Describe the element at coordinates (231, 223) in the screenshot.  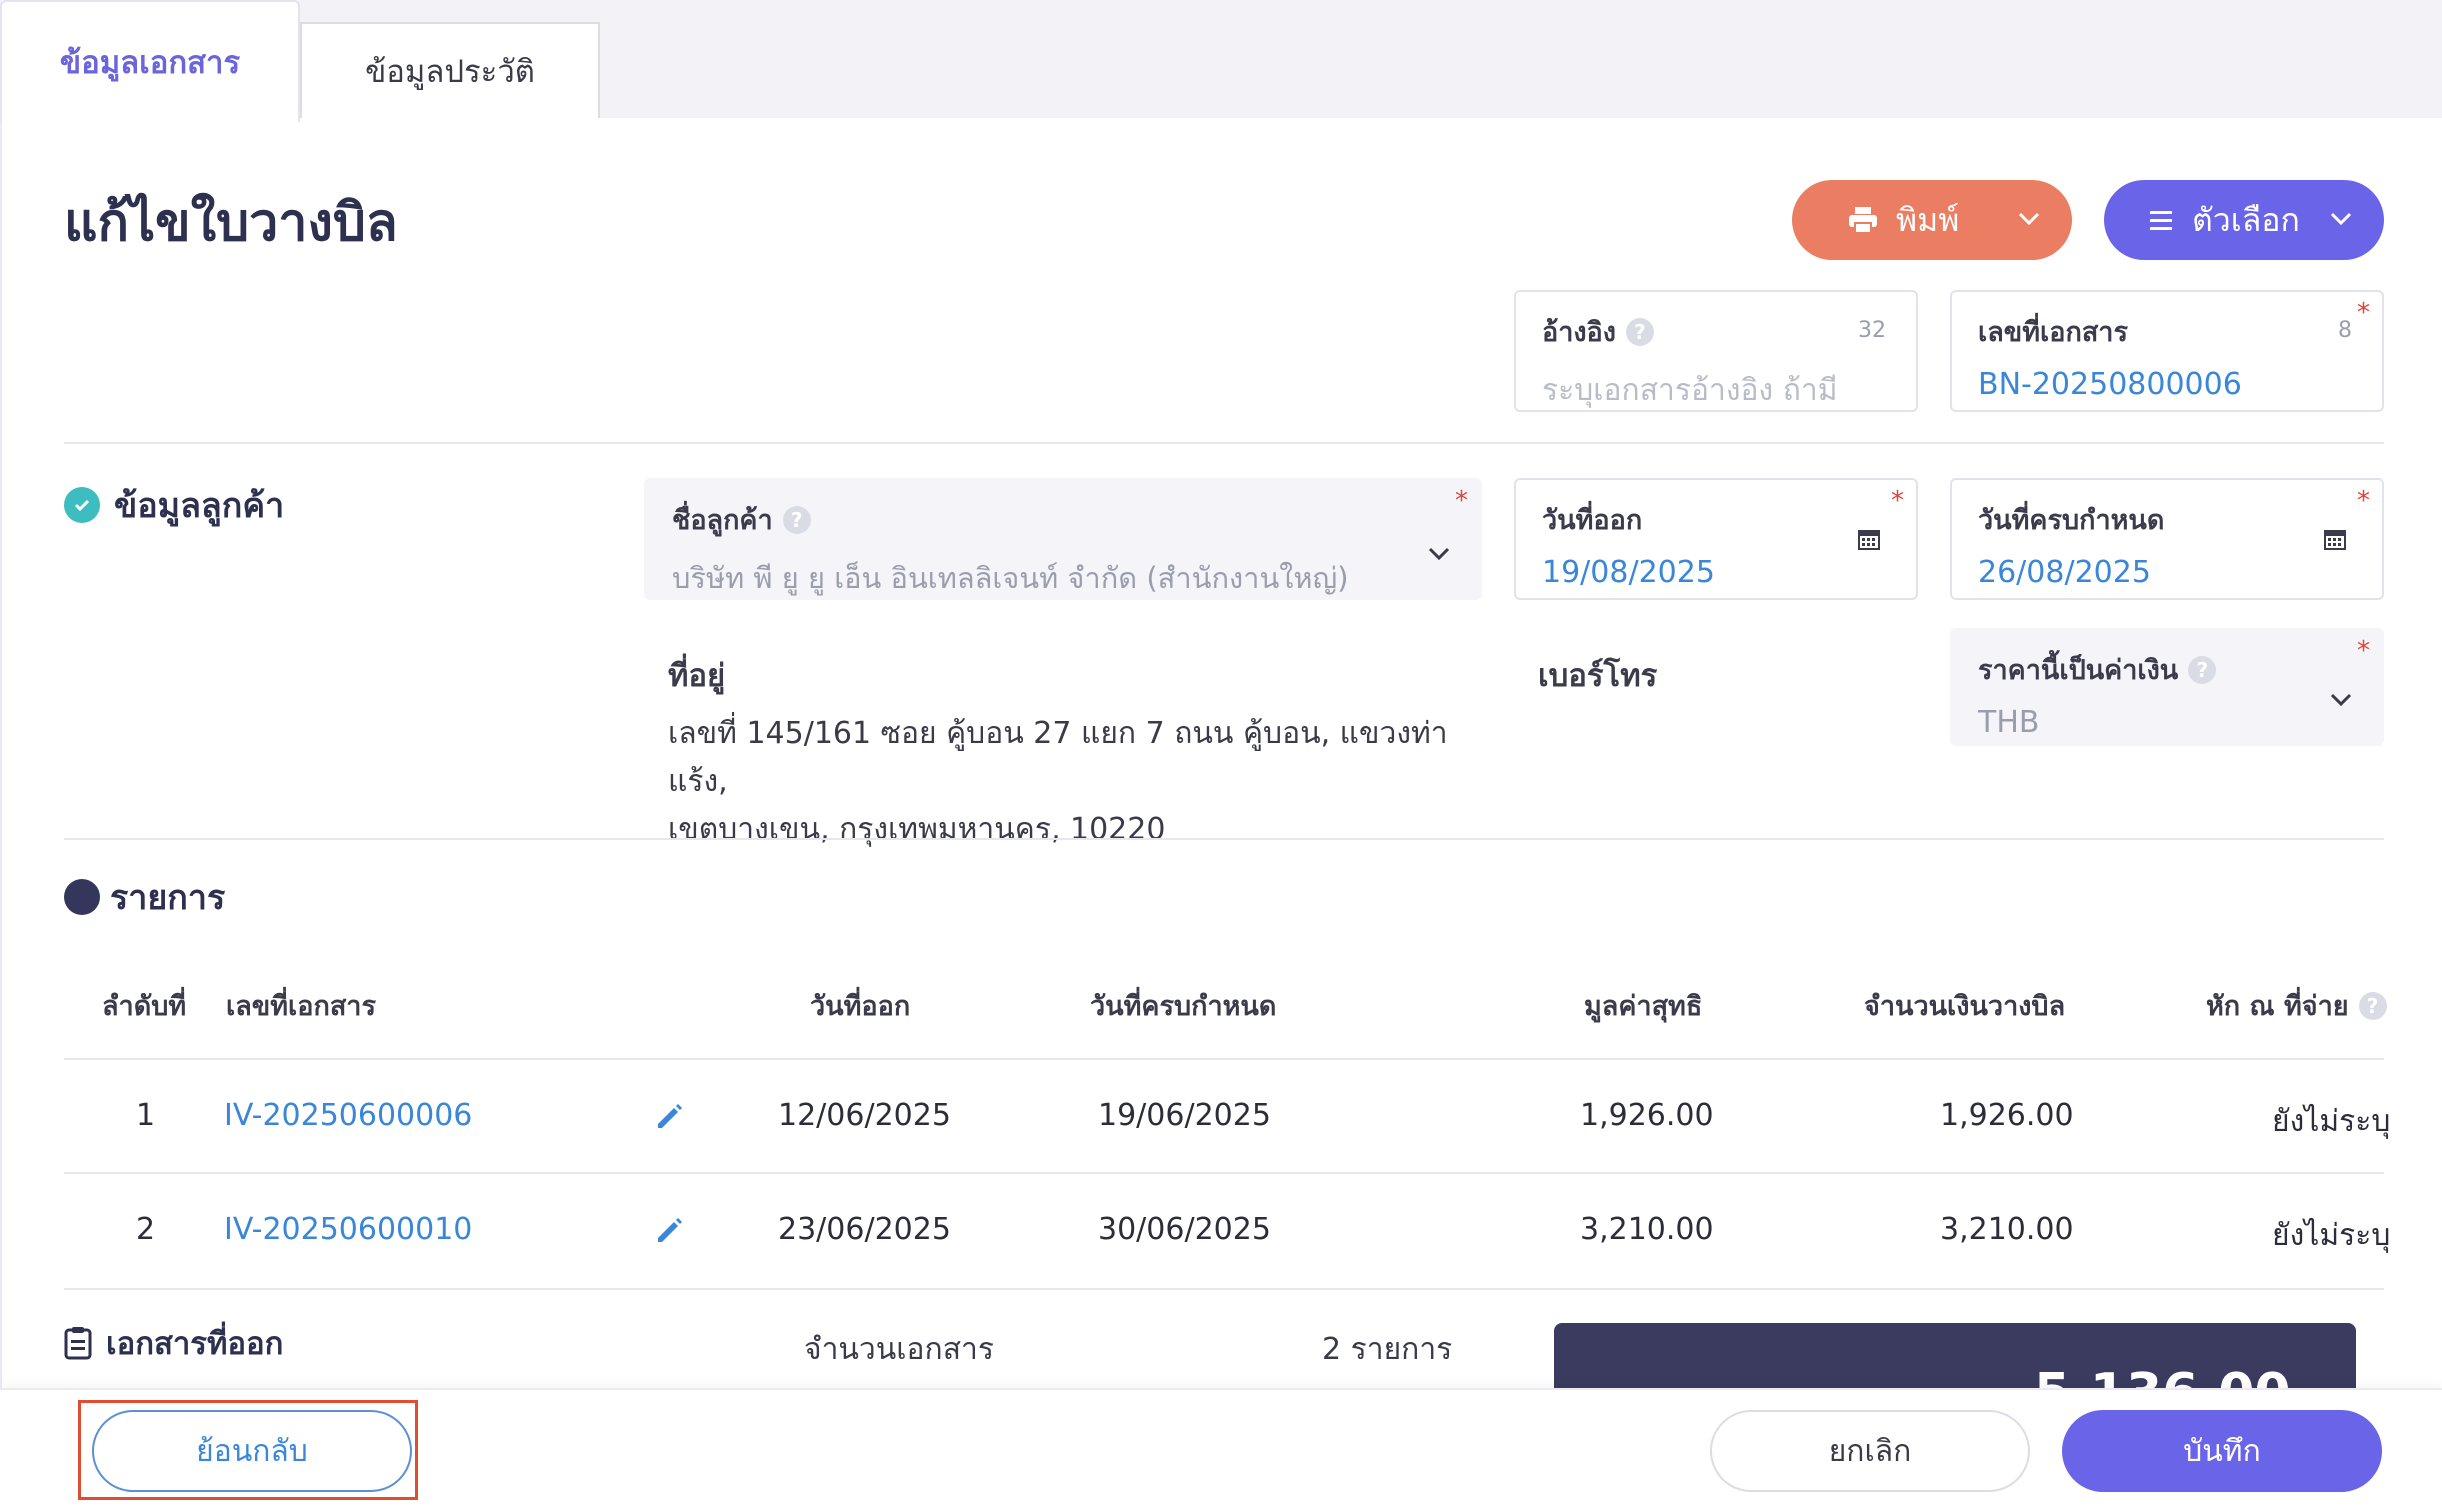
I see `page-title: แก้ไขใบวางบิล` at that location.